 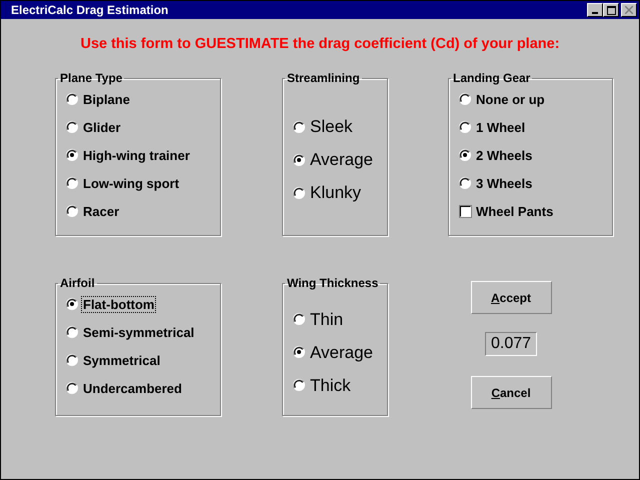 I want to click on cancel-button: Cancel, so click(x=511, y=392).